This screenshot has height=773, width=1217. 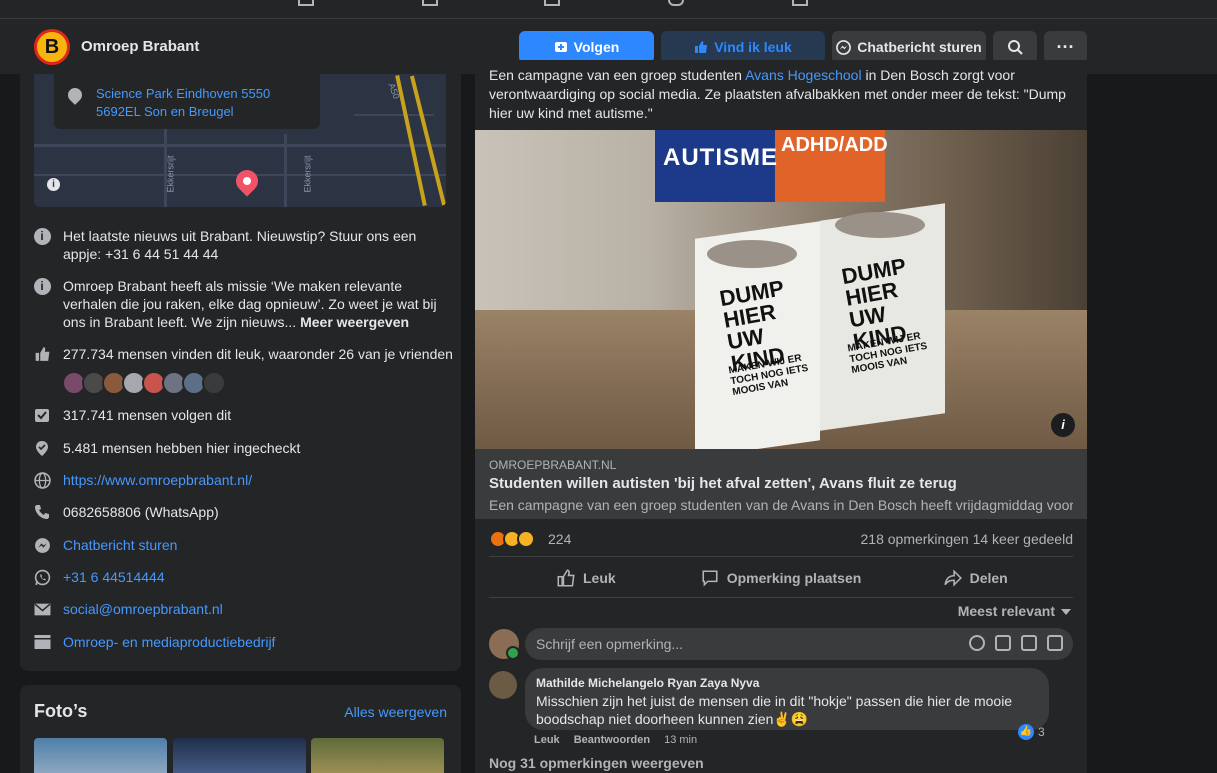 I want to click on map-marker-icon, so click(x=247, y=181).